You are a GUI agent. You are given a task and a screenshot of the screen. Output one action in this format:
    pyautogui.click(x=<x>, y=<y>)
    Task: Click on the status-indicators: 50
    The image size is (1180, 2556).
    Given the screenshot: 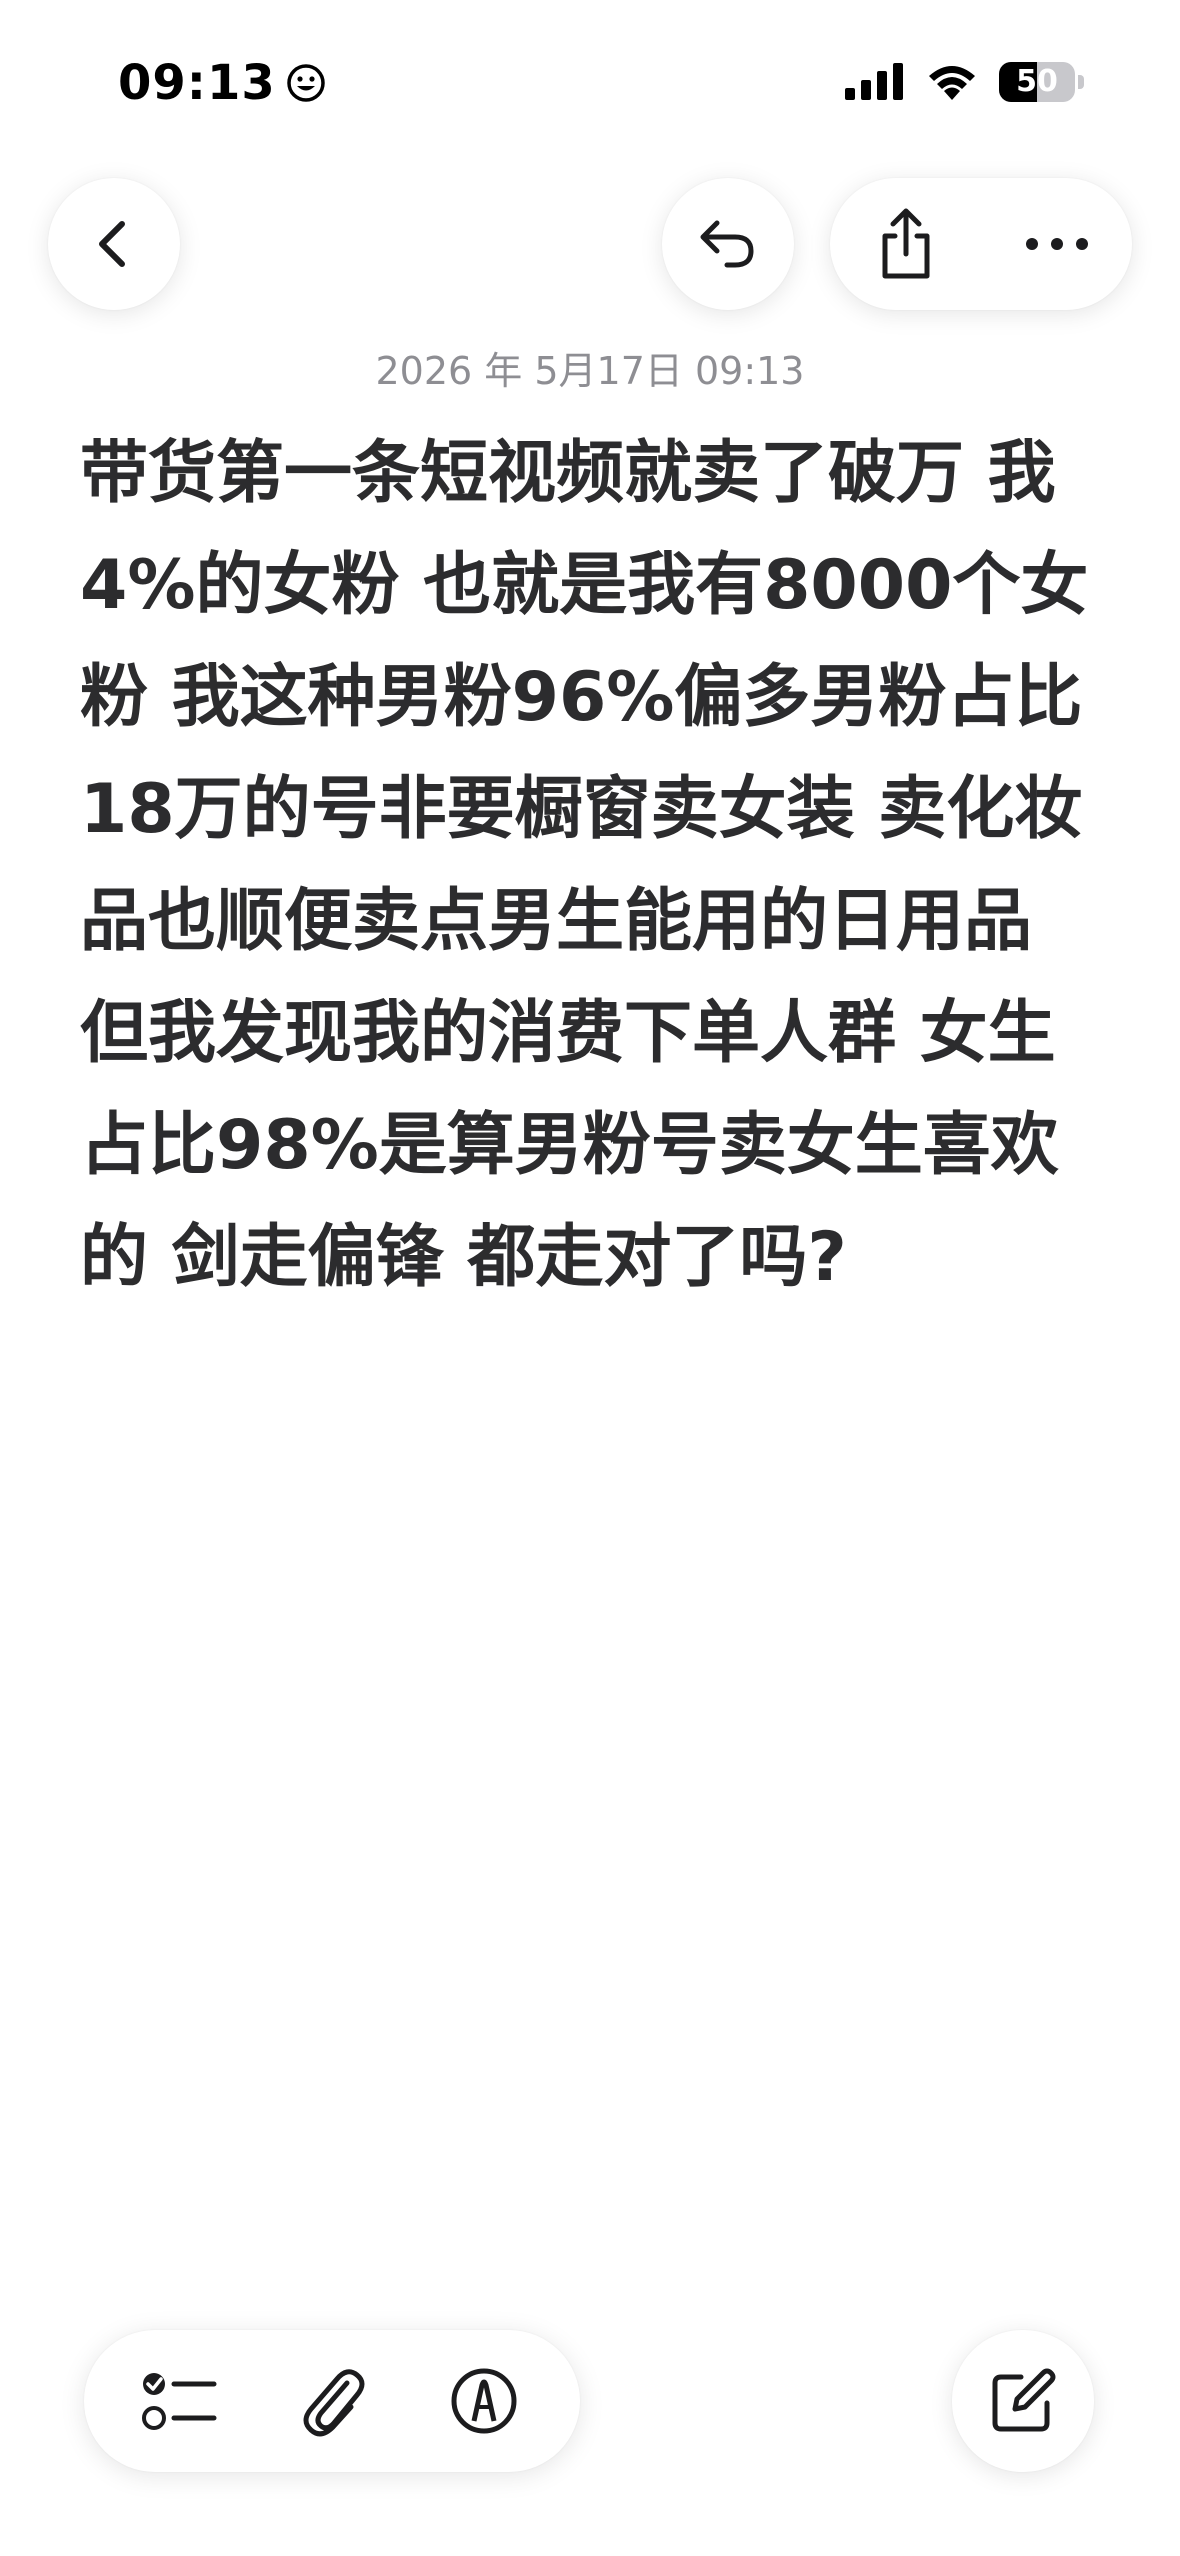 What is the action you would take?
    pyautogui.click(x=963, y=82)
    